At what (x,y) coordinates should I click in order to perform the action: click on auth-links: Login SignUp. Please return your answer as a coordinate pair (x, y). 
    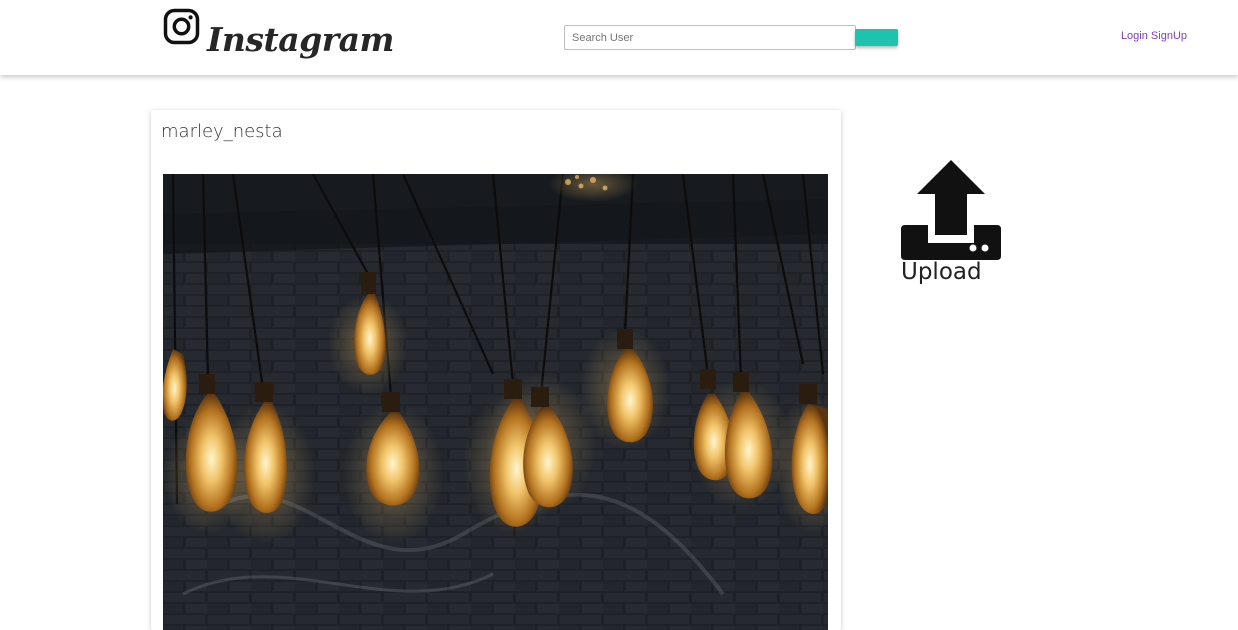
    Looking at the image, I should click on (1154, 36).